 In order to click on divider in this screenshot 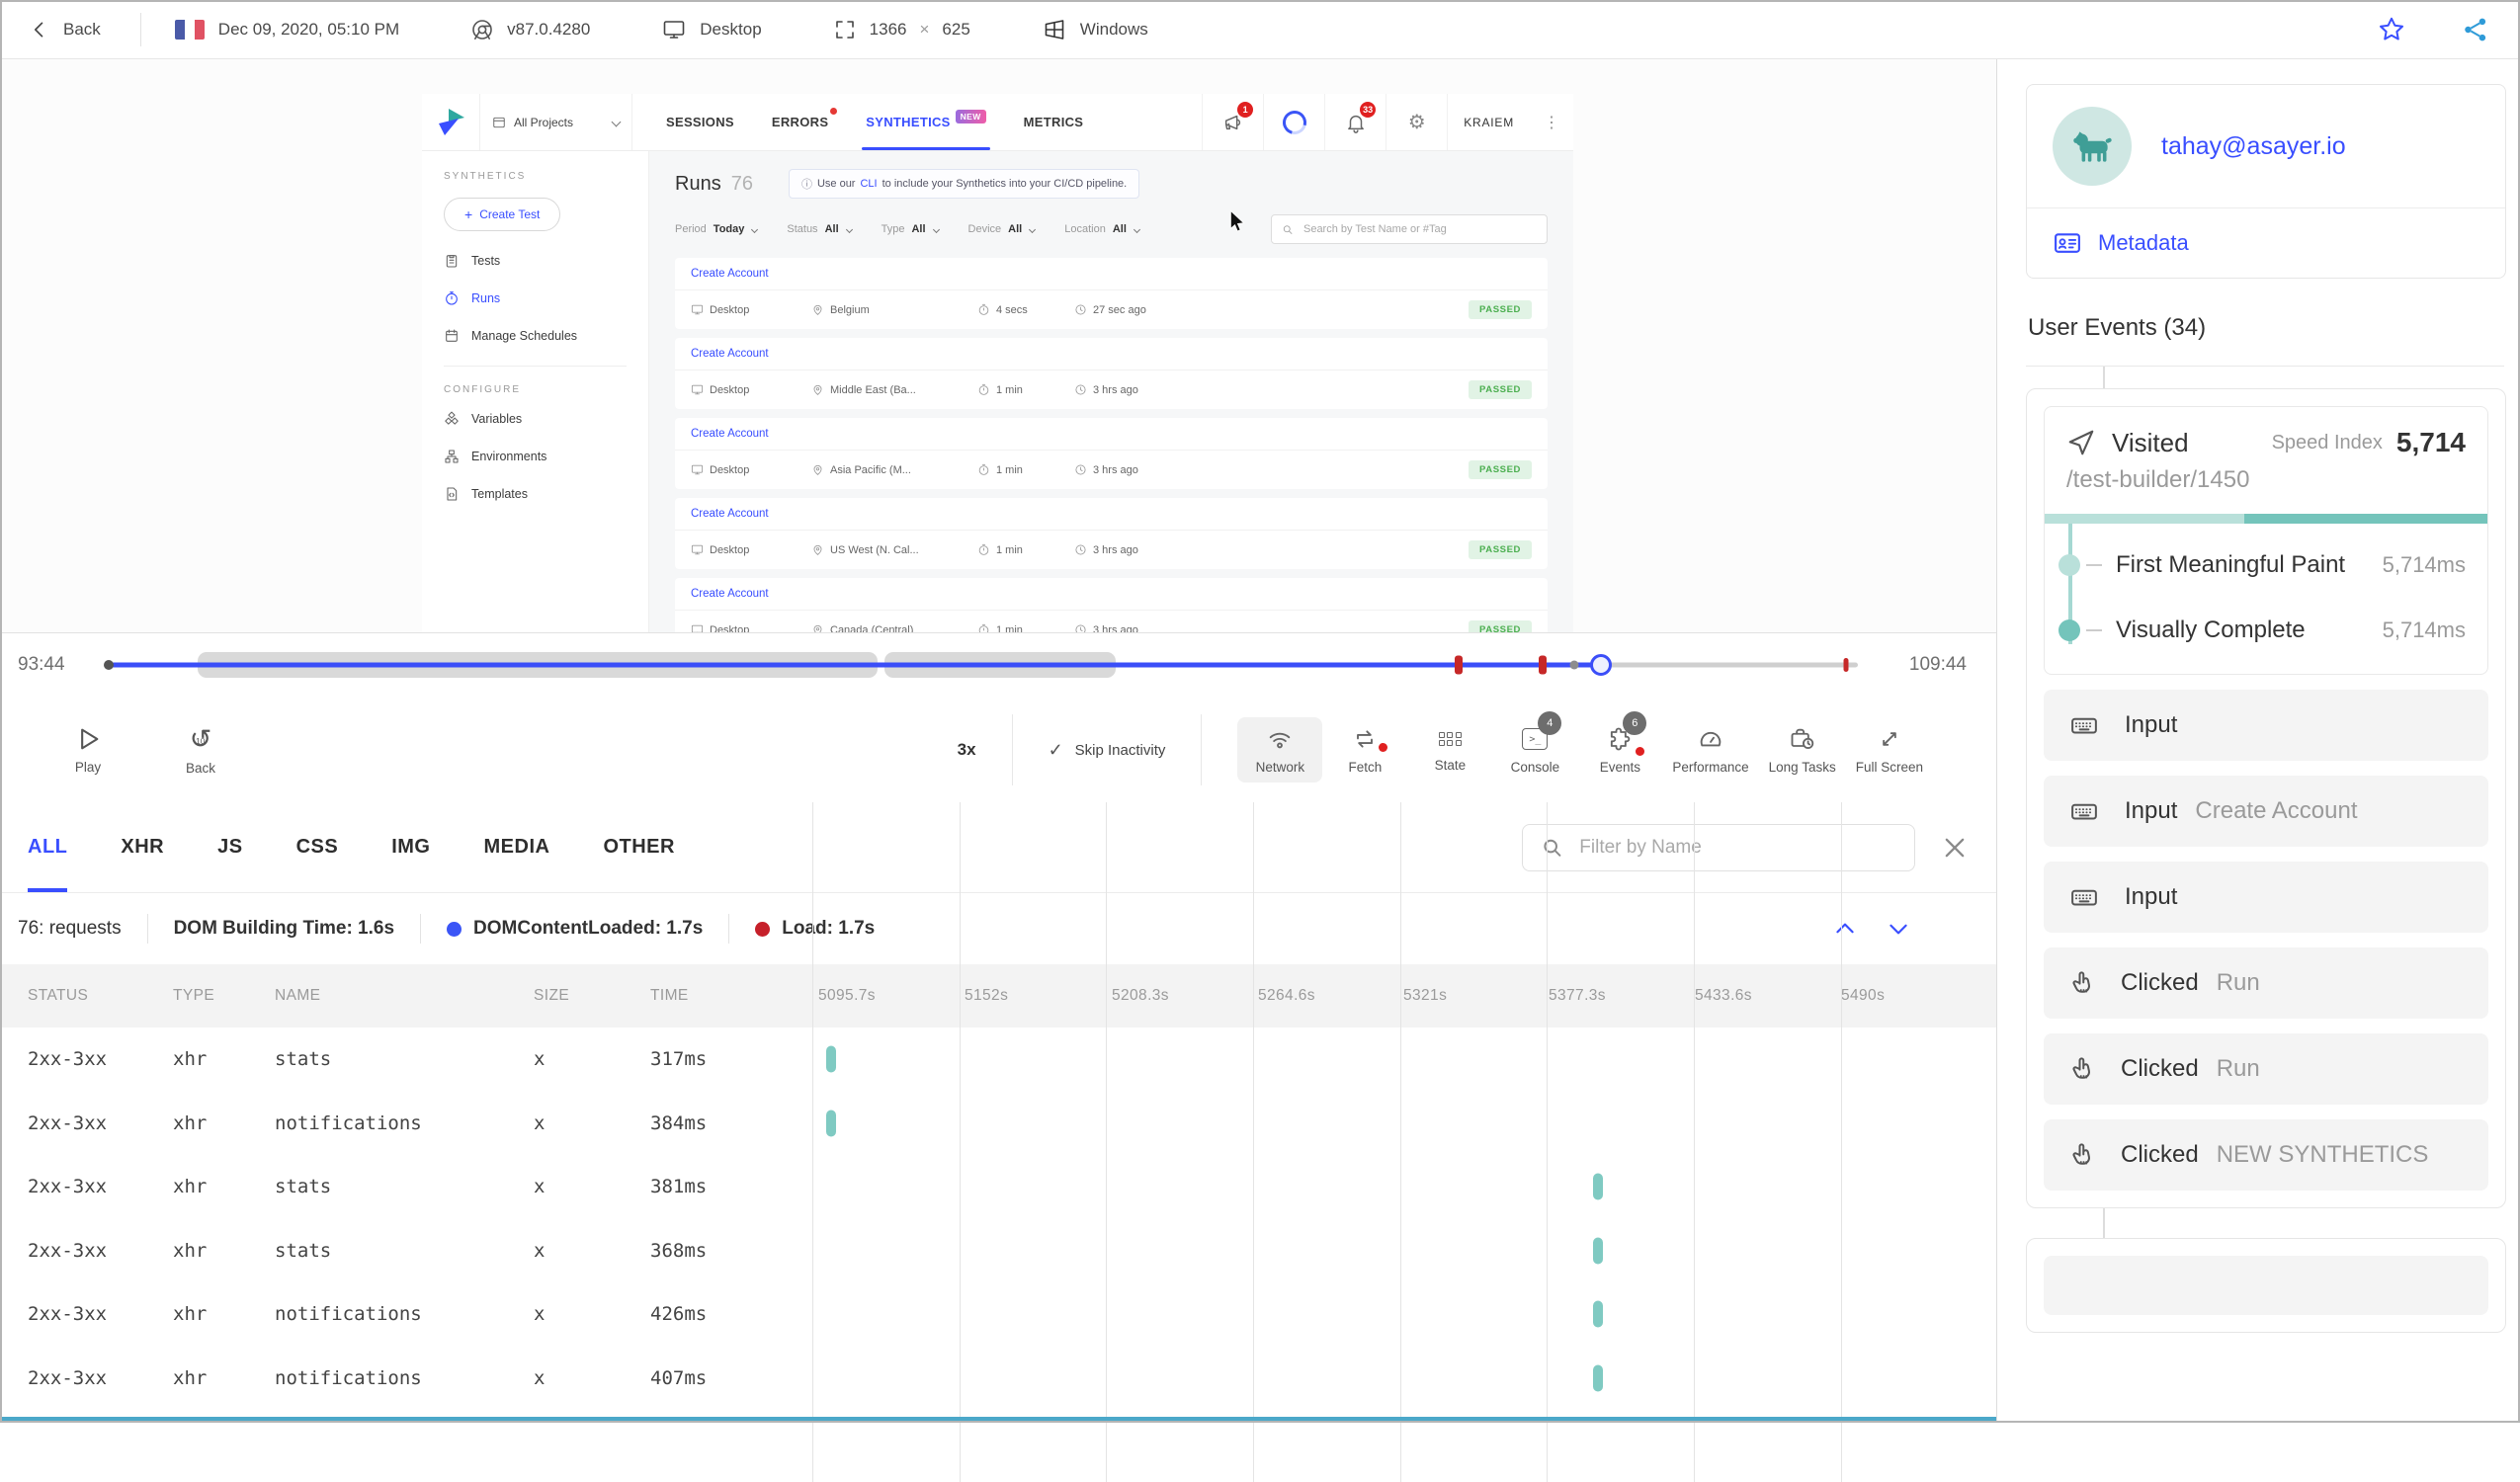, I will do `click(728, 929)`.